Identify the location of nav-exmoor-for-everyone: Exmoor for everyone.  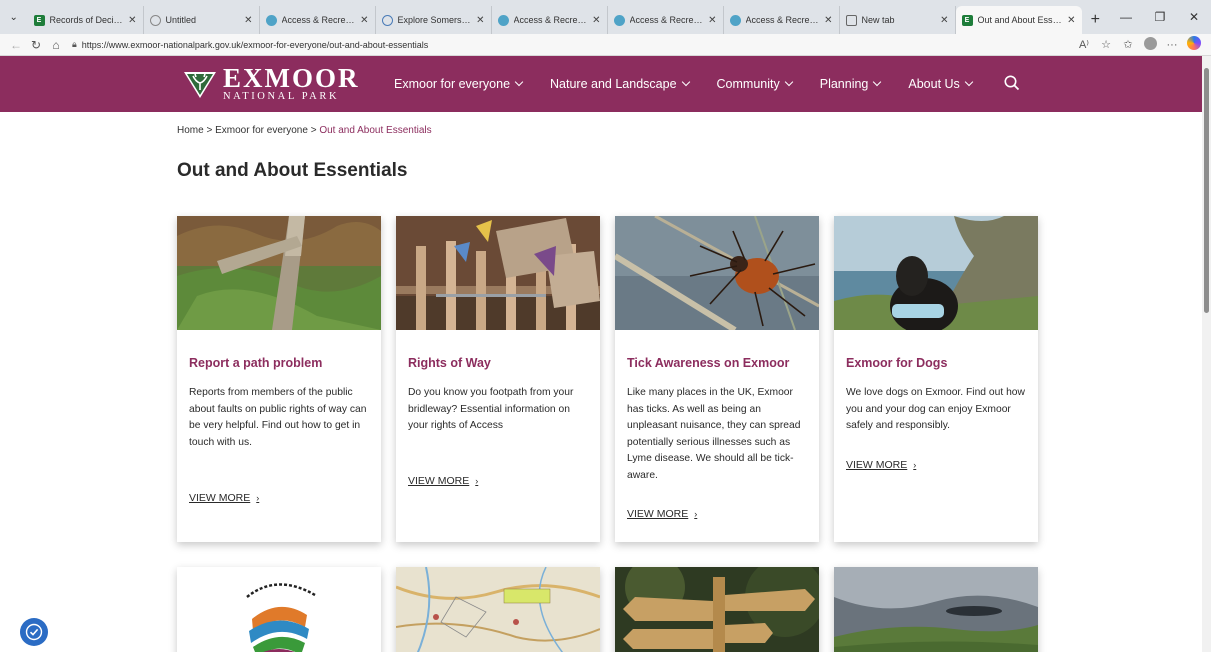
(459, 84).